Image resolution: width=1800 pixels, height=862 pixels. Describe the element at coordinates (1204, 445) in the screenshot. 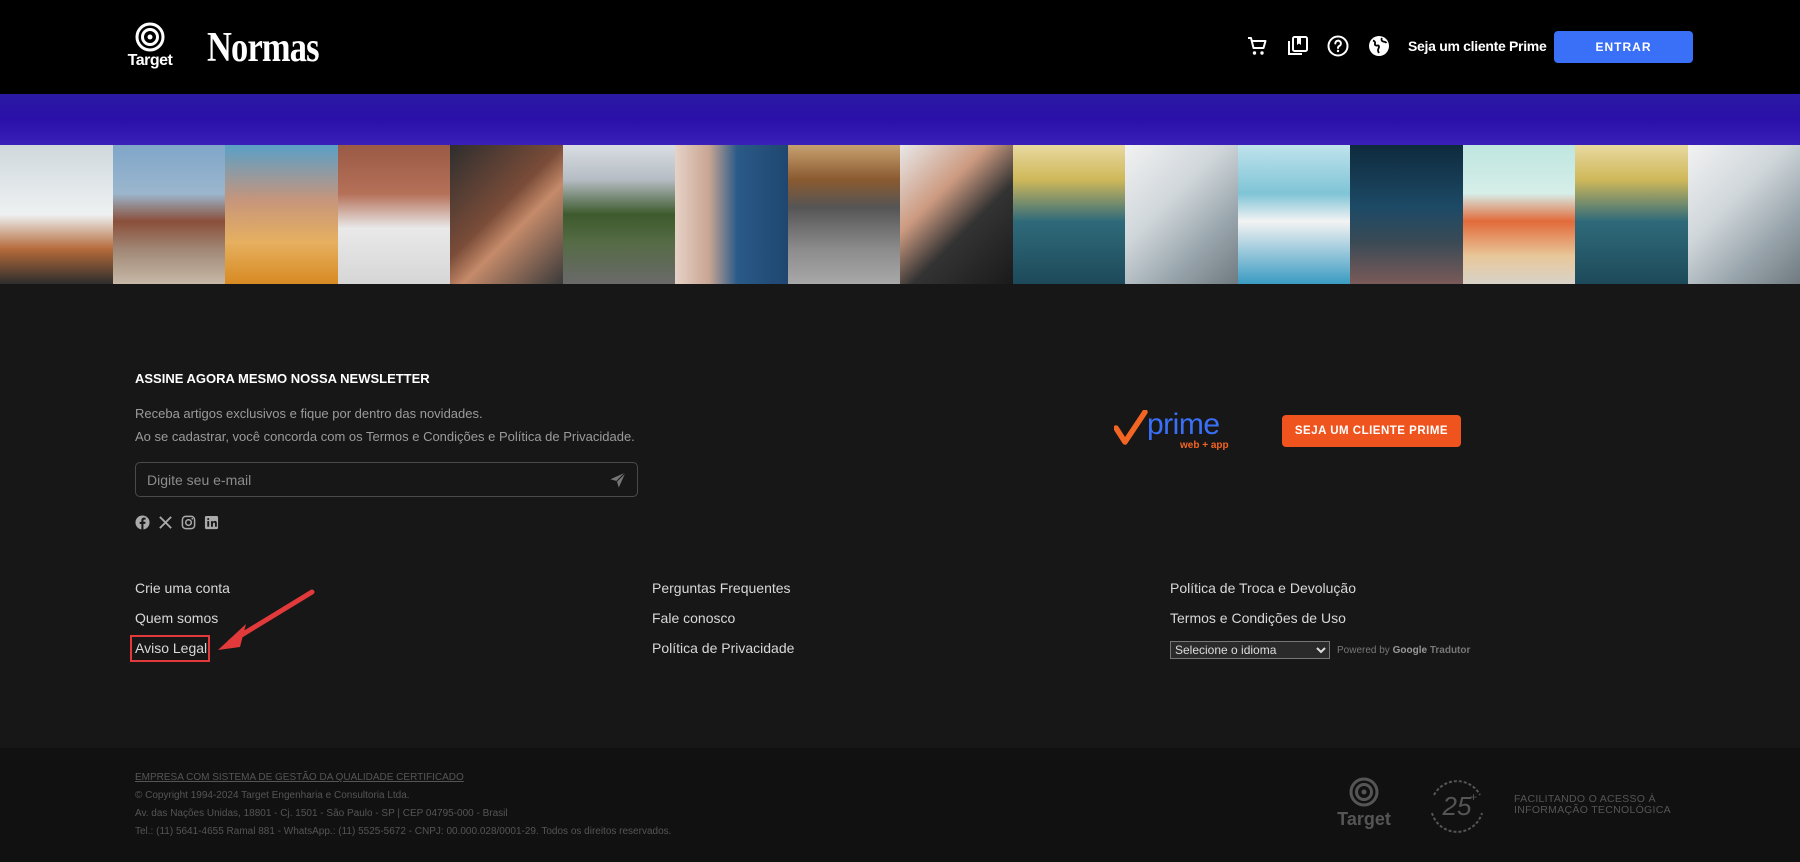

I see `prime-logo-sub: web + app` at that location.